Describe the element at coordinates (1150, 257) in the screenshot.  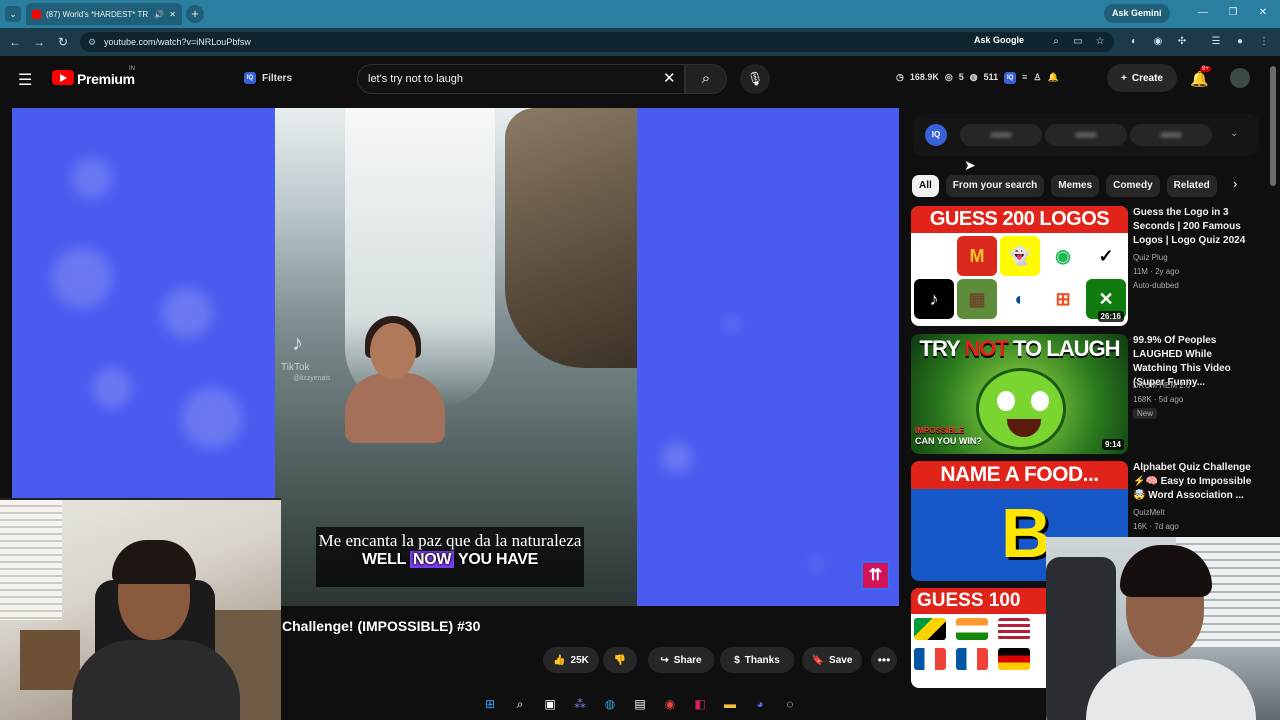
I see `channel-name: Quiz Plug` at that location.